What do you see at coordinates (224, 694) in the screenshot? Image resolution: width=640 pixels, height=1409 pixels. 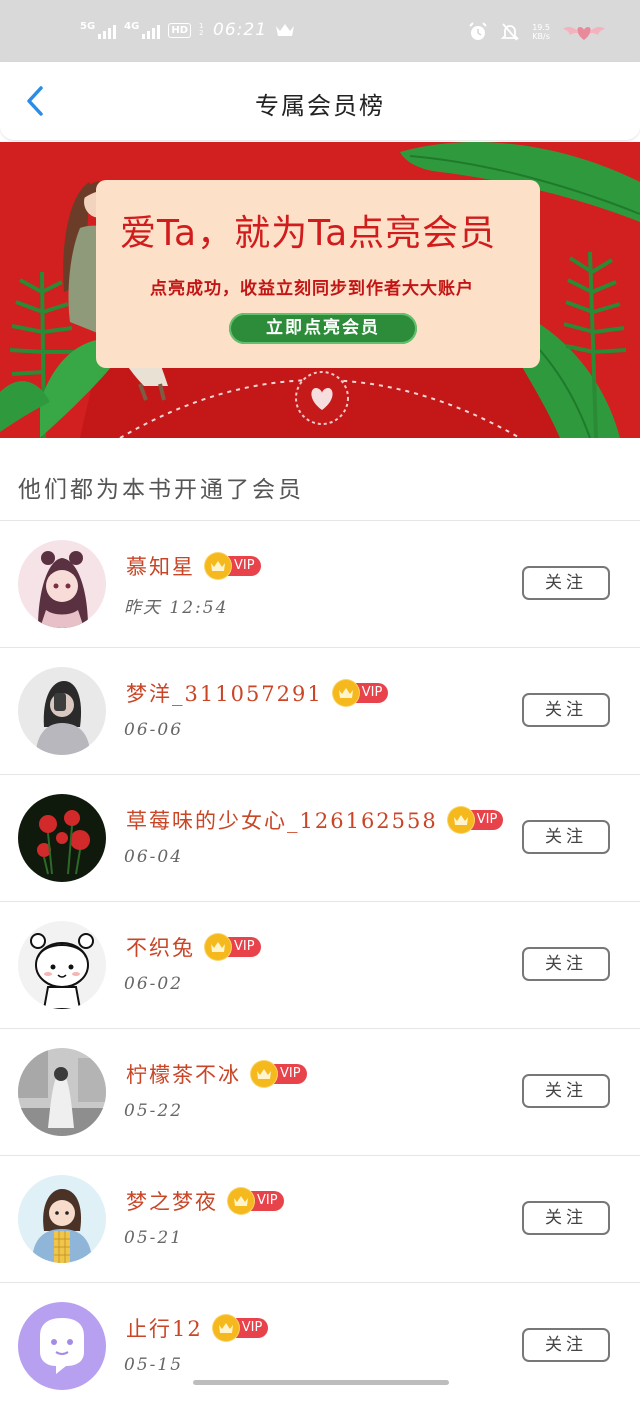 I see `member-name: 梦洋_311057291` at bounding box center [224, 694].